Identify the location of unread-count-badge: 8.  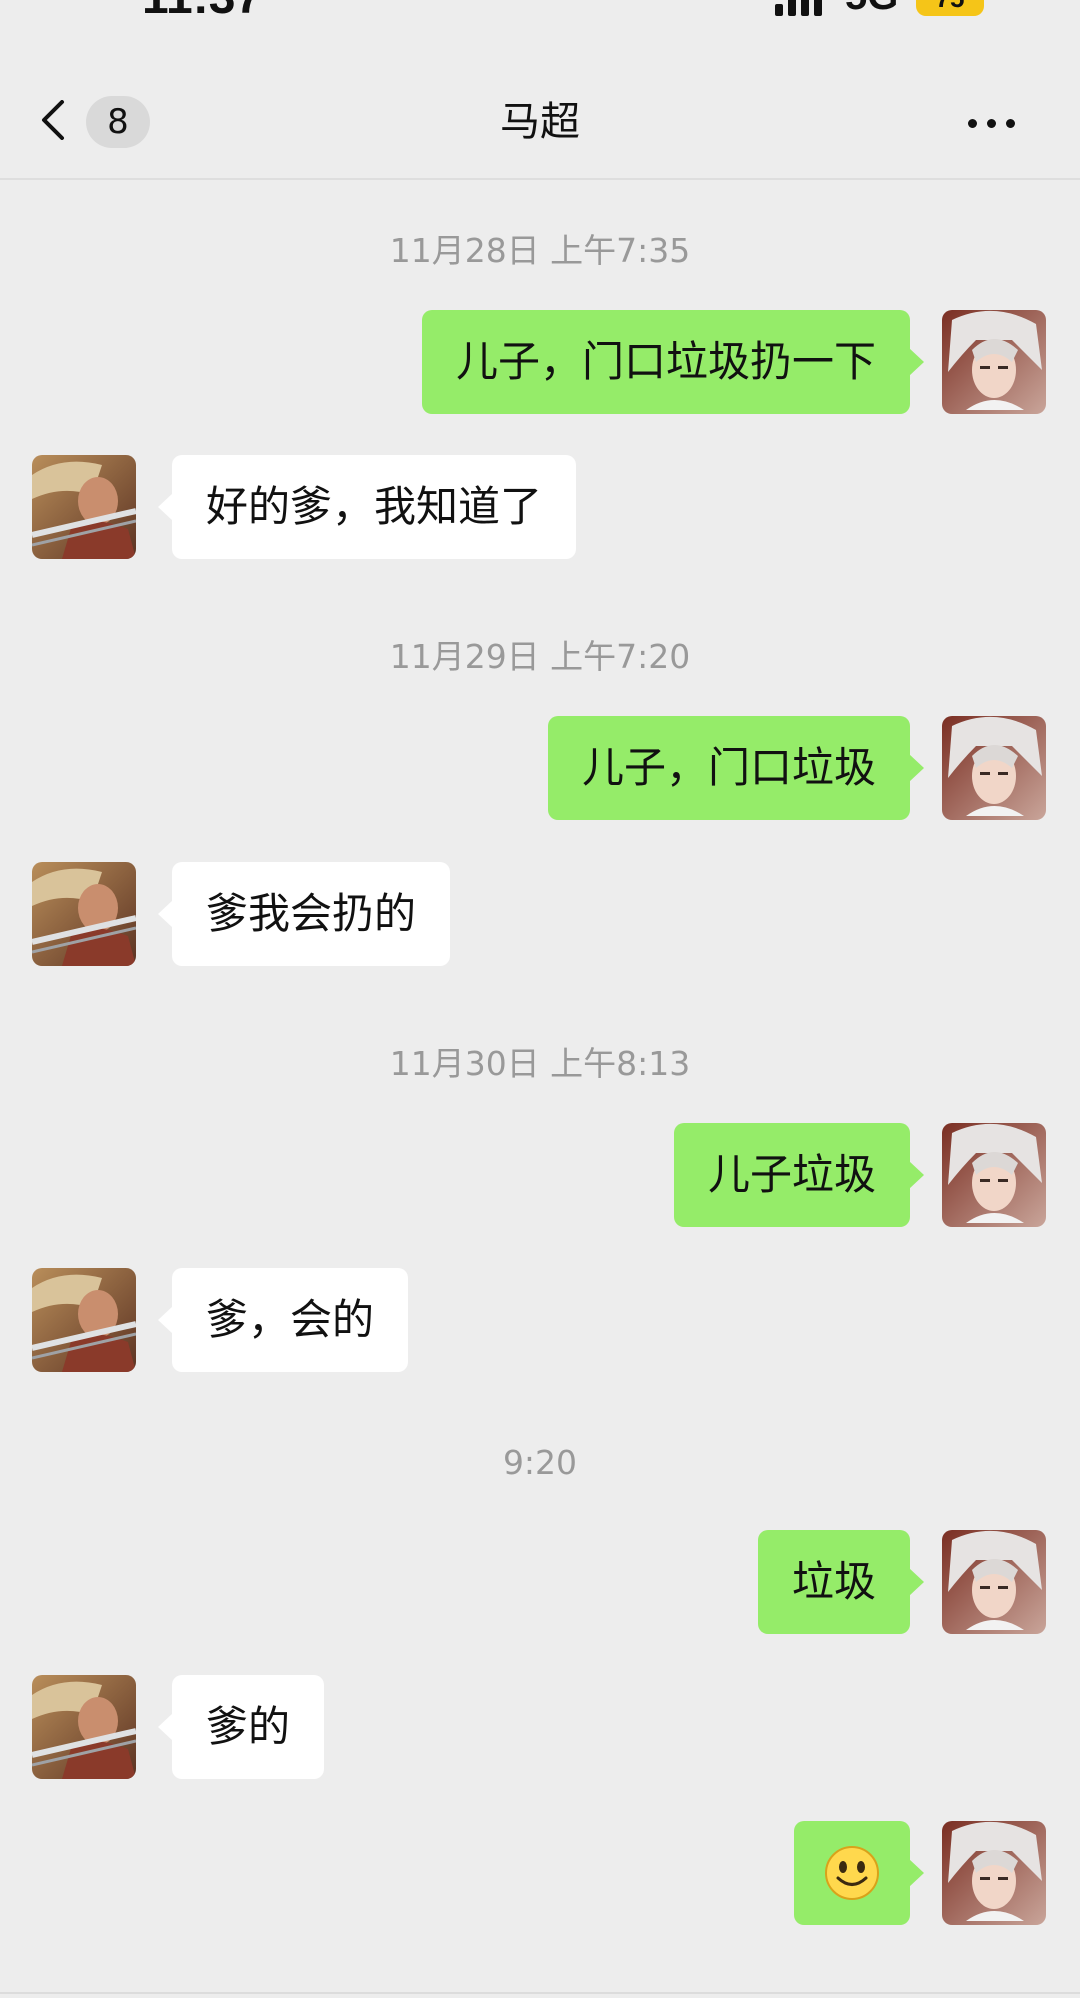
(118, 122).